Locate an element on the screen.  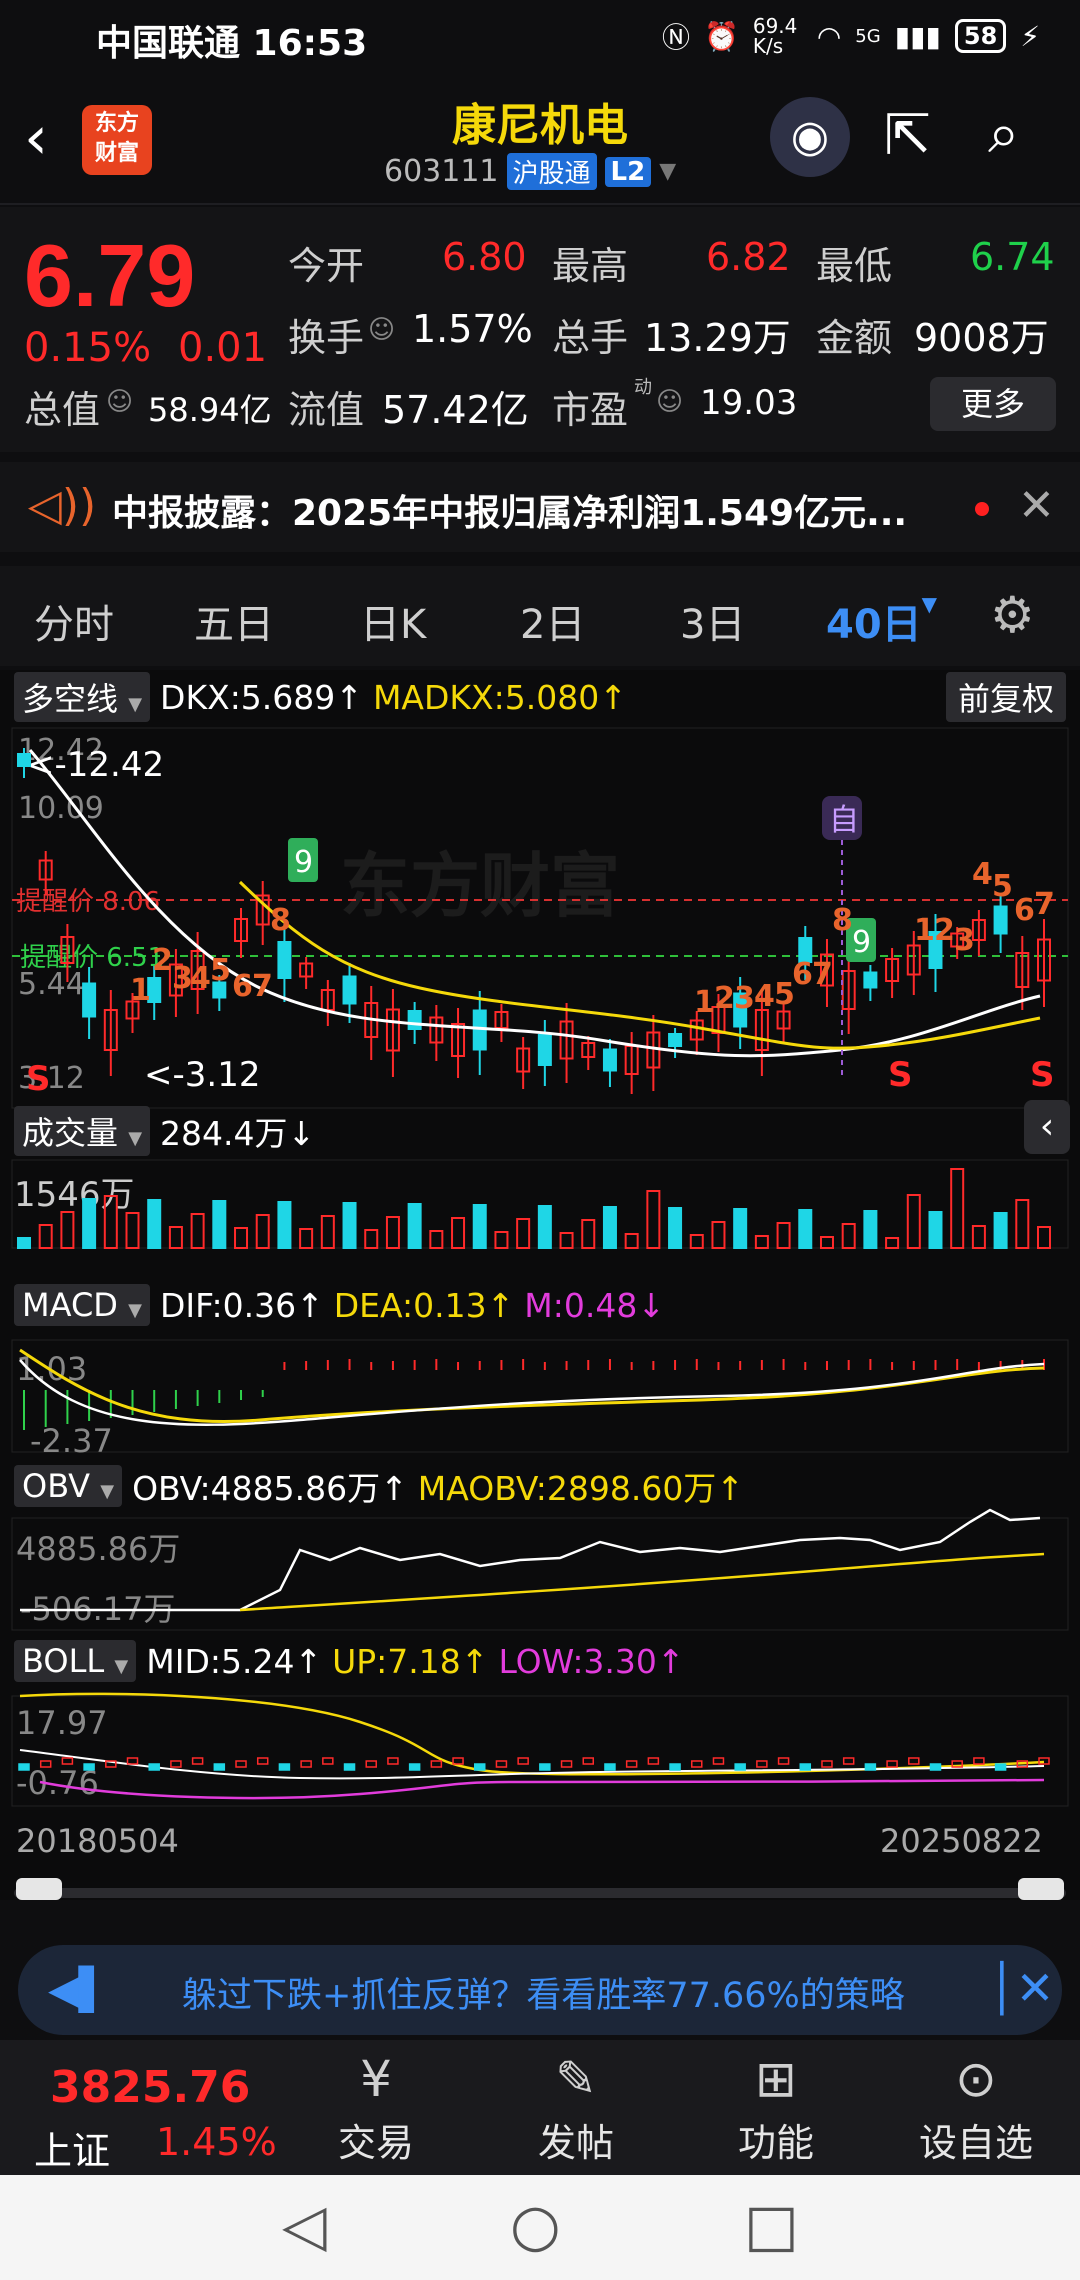
macd-ymin: -2.37 is located at coordinates (71, 1441).